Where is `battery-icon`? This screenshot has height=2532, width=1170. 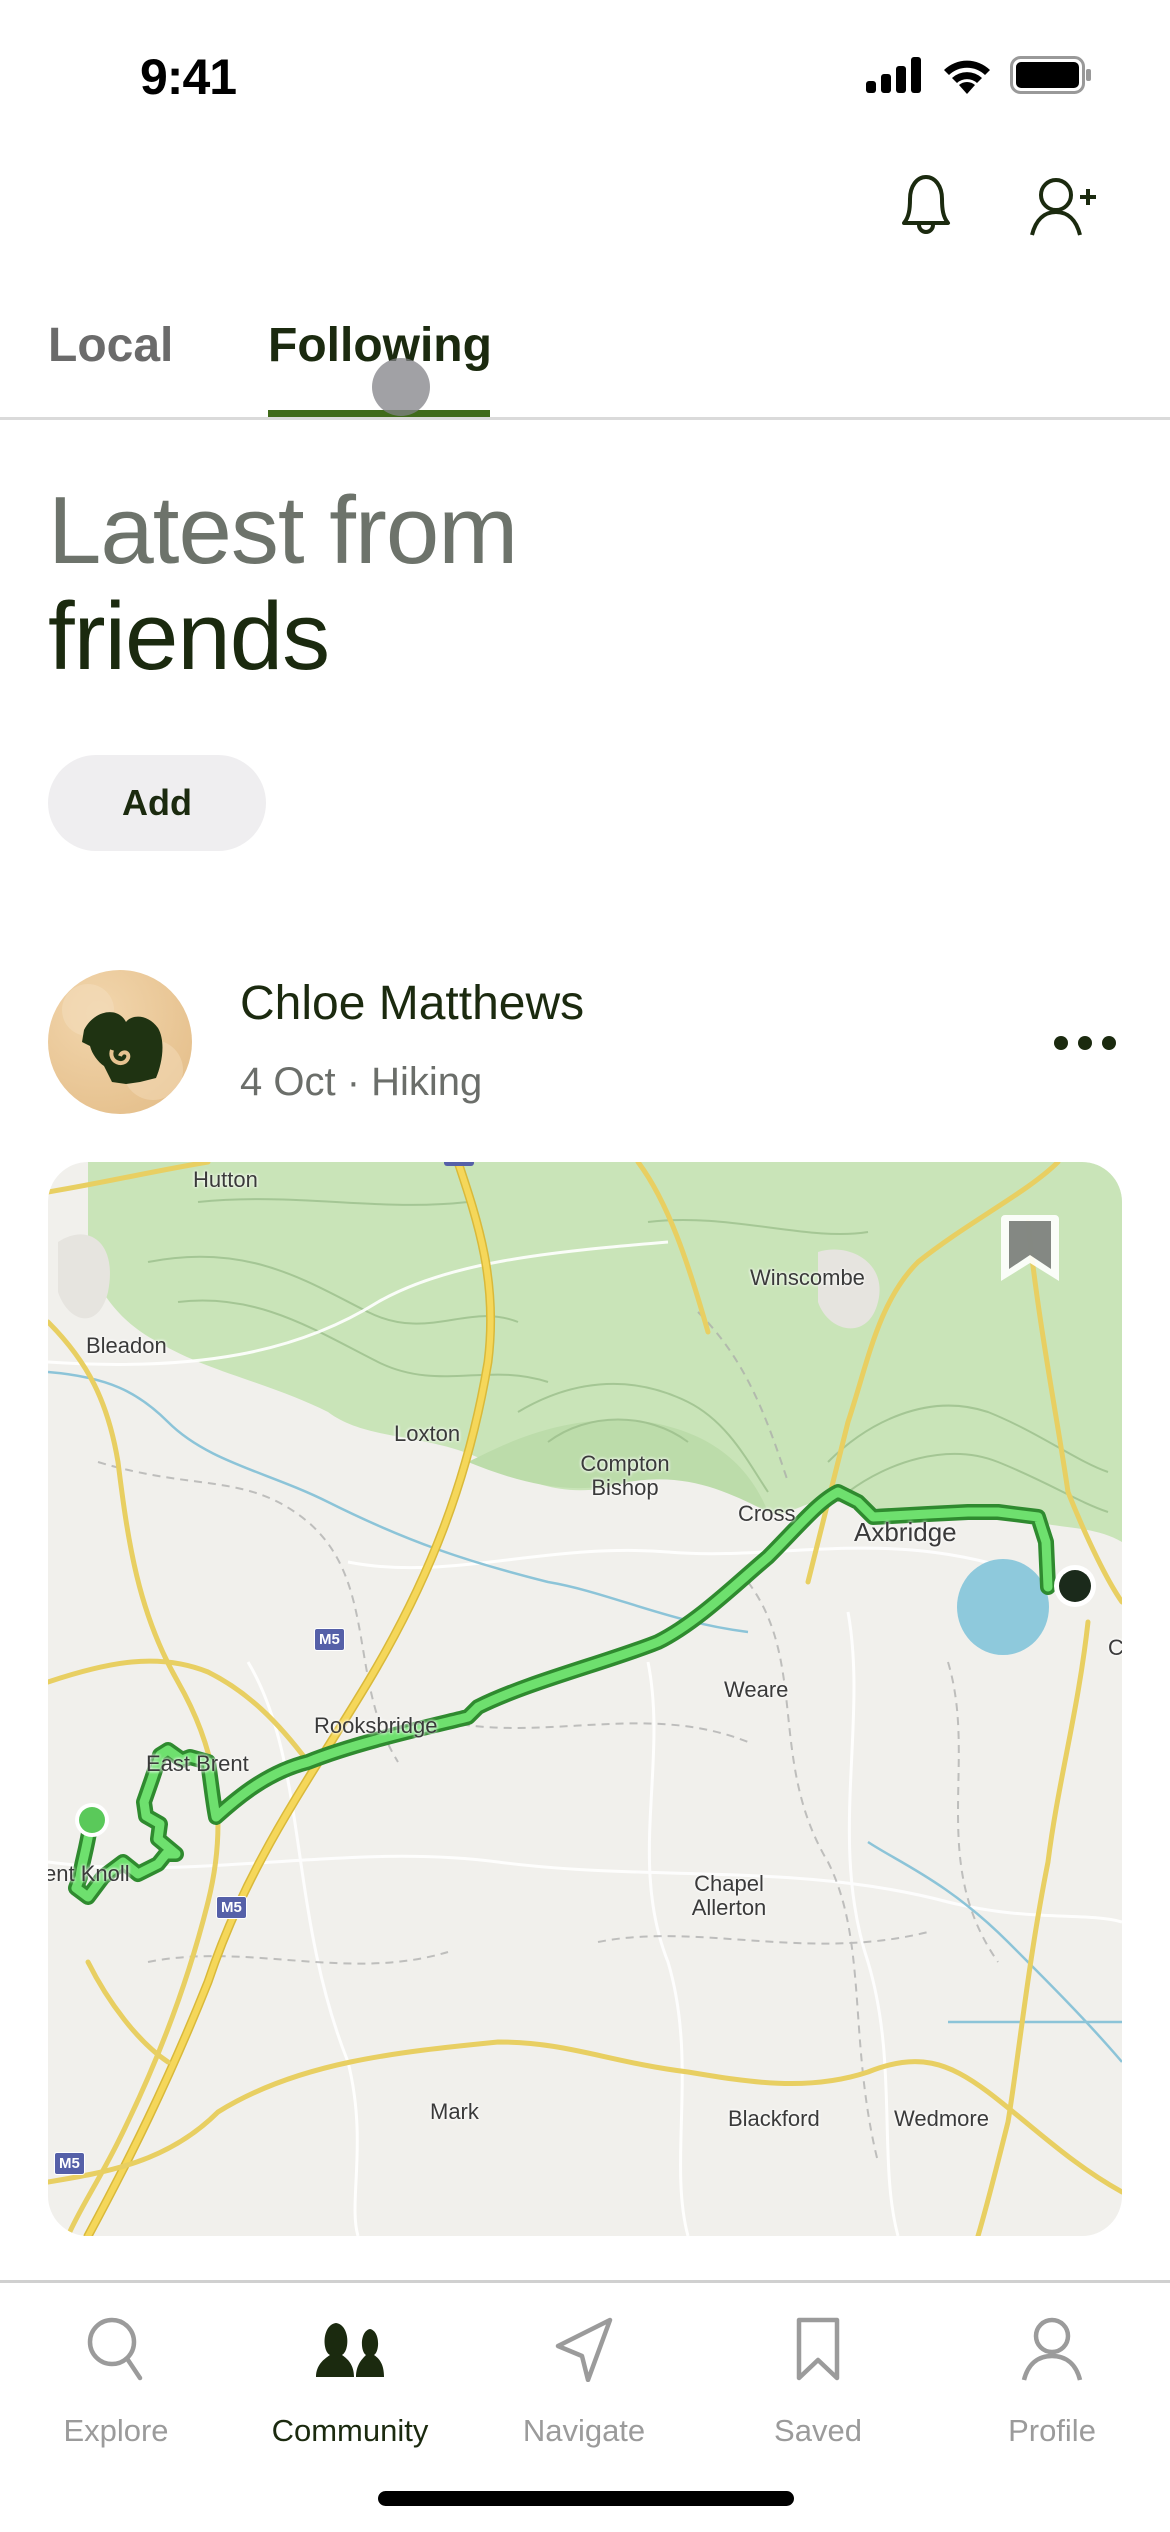
battery-icon is located at coordinates (1050, 75).